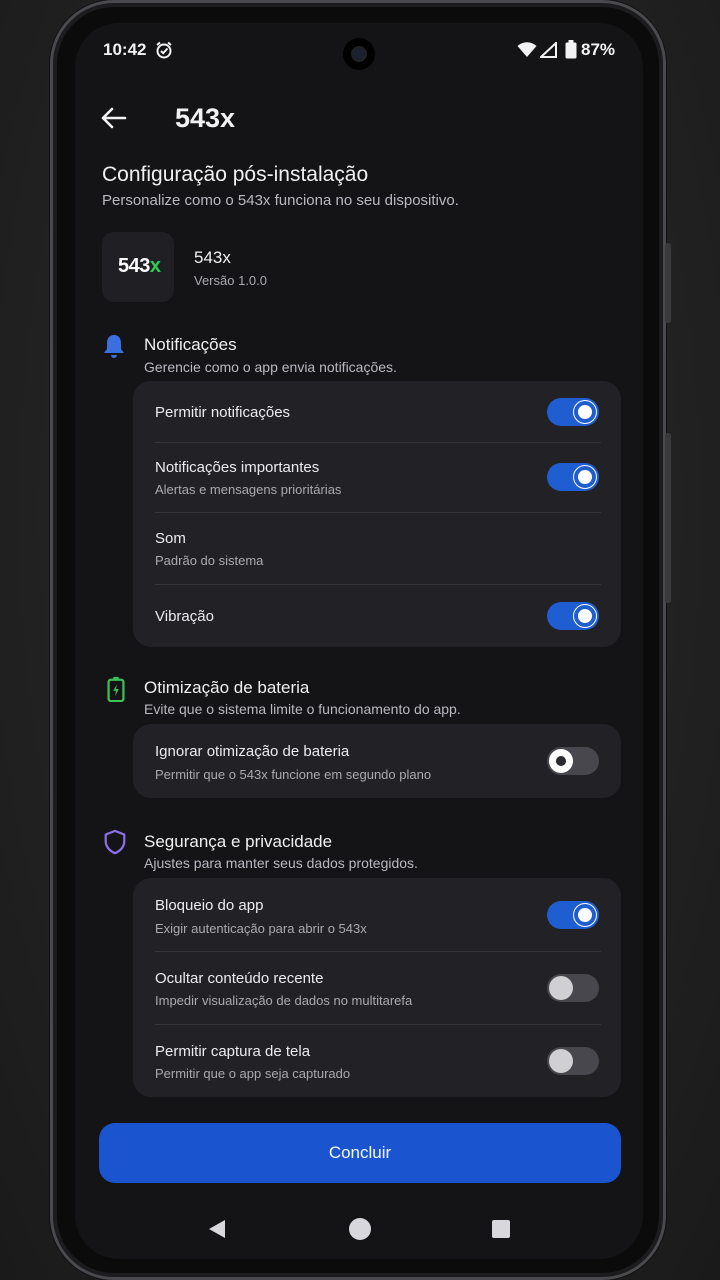  What do you see at coordinates (155, 266) in the screenshot?
I see `logo-accent: x` at bounding box center [155, 266].